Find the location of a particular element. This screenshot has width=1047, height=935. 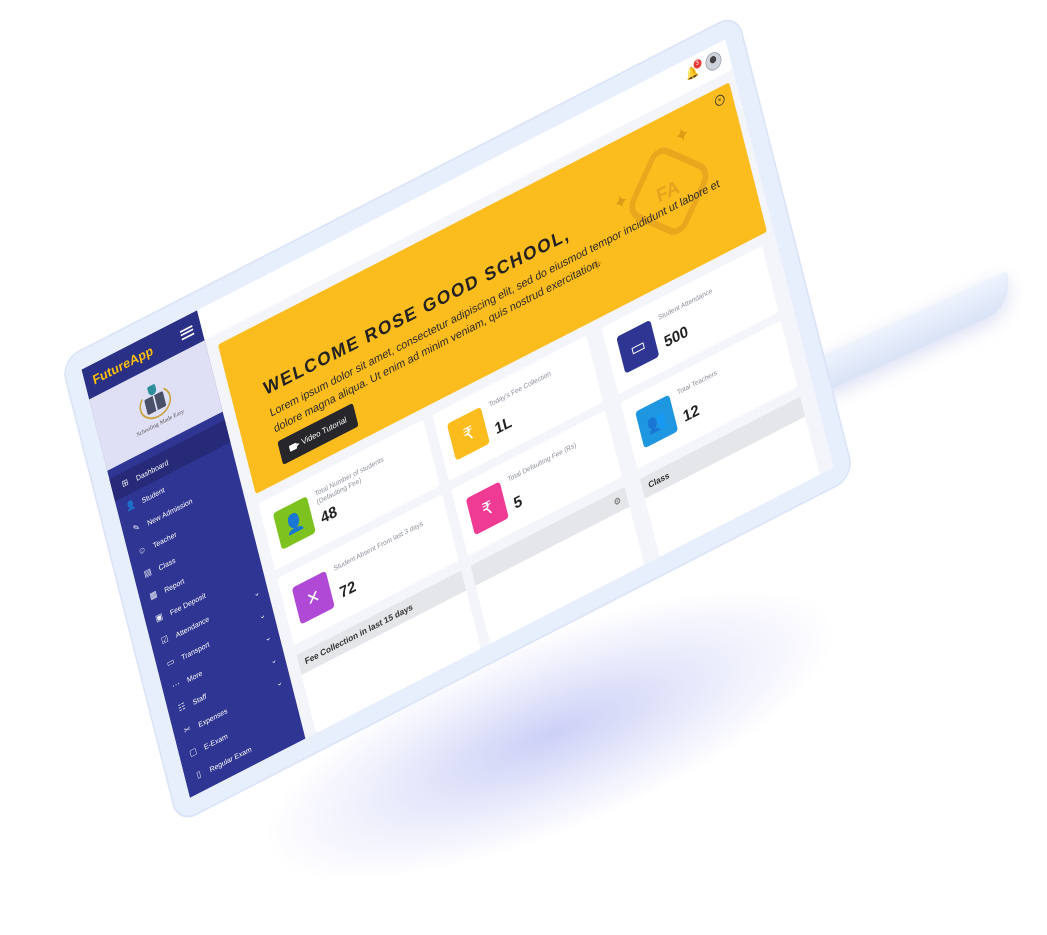

sidebar-item-label: Report is located at coordinates (174, 585).